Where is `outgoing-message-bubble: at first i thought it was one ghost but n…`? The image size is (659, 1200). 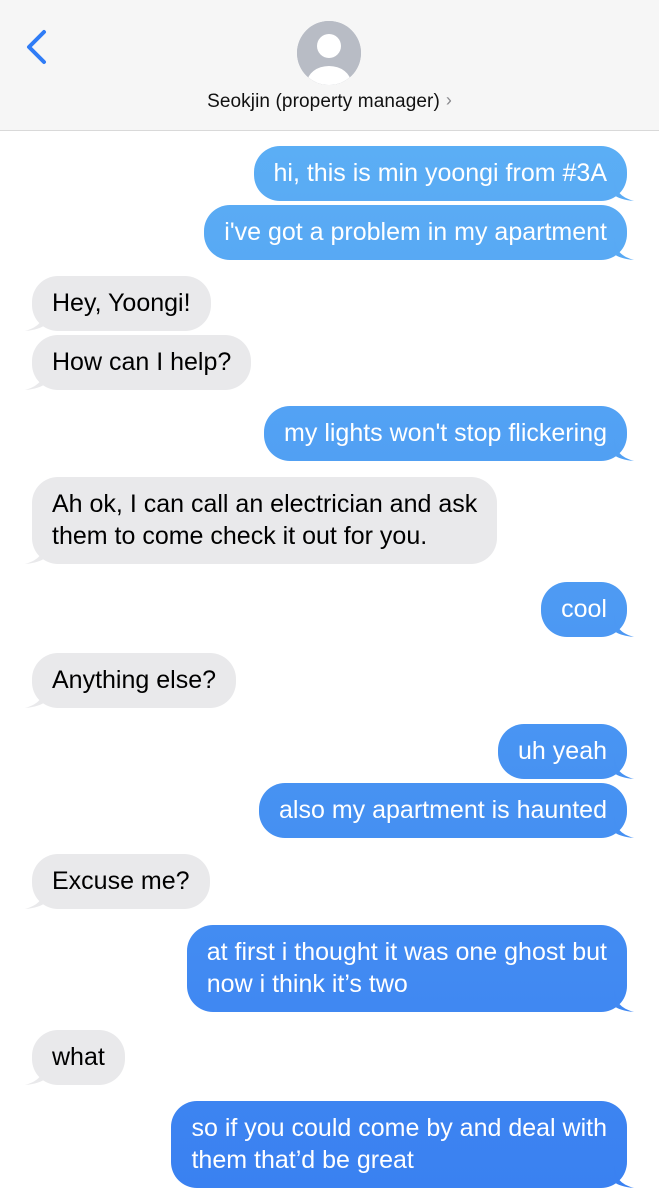 outgoing-message-bubble: at first i thought it was one ghost but n… is located at coordinates (410, 968).